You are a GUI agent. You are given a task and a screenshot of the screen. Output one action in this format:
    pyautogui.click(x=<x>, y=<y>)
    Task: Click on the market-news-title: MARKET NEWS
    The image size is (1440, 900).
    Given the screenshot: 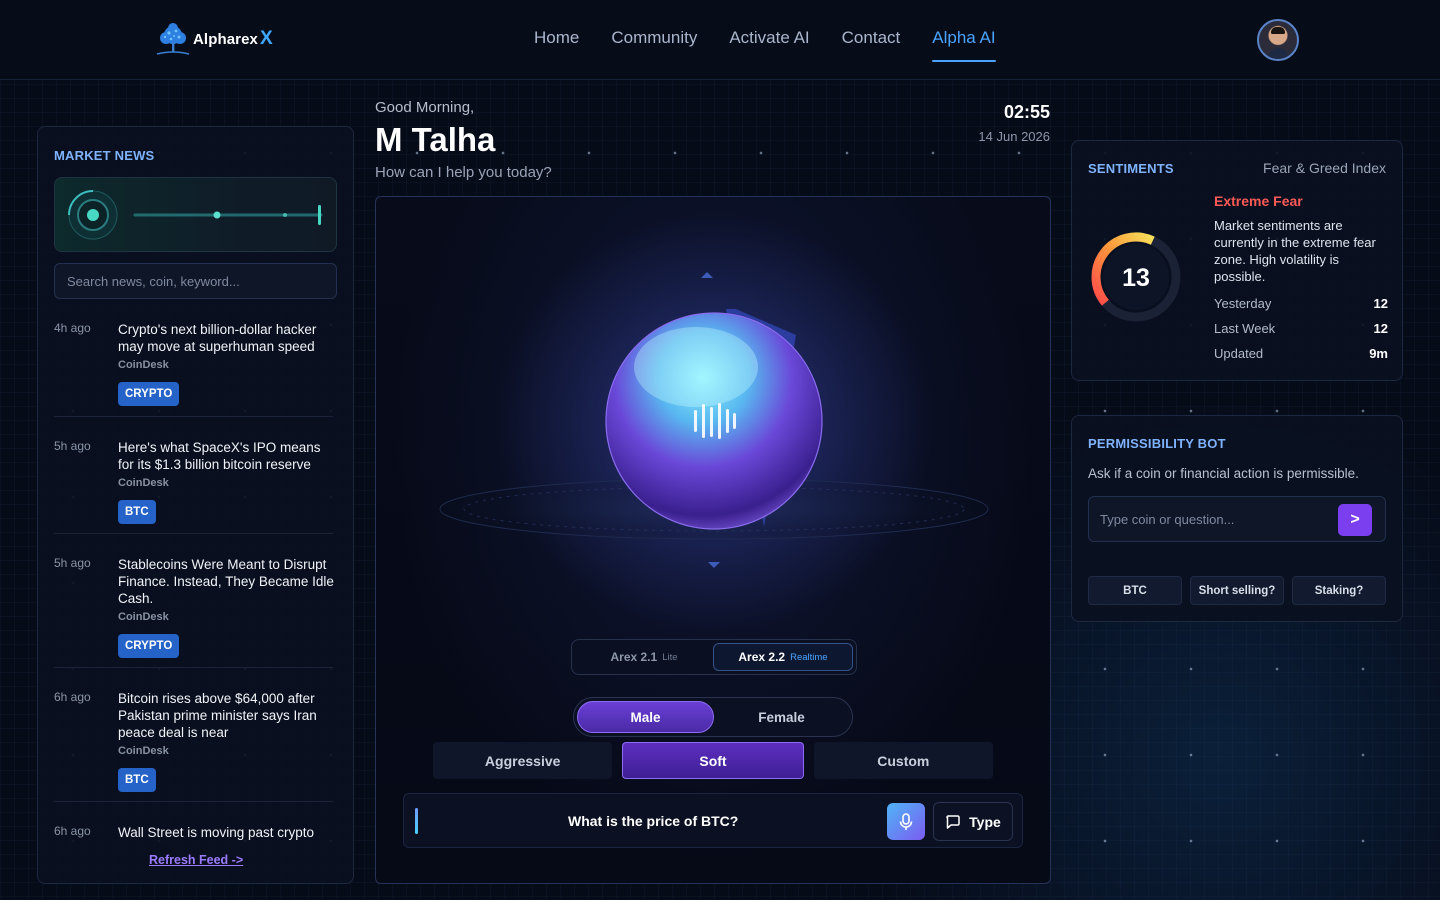 What is the action you would take?
    pyautogui.click(x=104, y=155)
    